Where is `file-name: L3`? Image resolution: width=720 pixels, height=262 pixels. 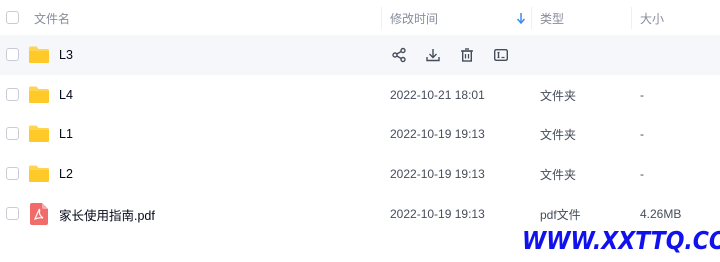
file-name: L3 is located at coordinates (66, 55).